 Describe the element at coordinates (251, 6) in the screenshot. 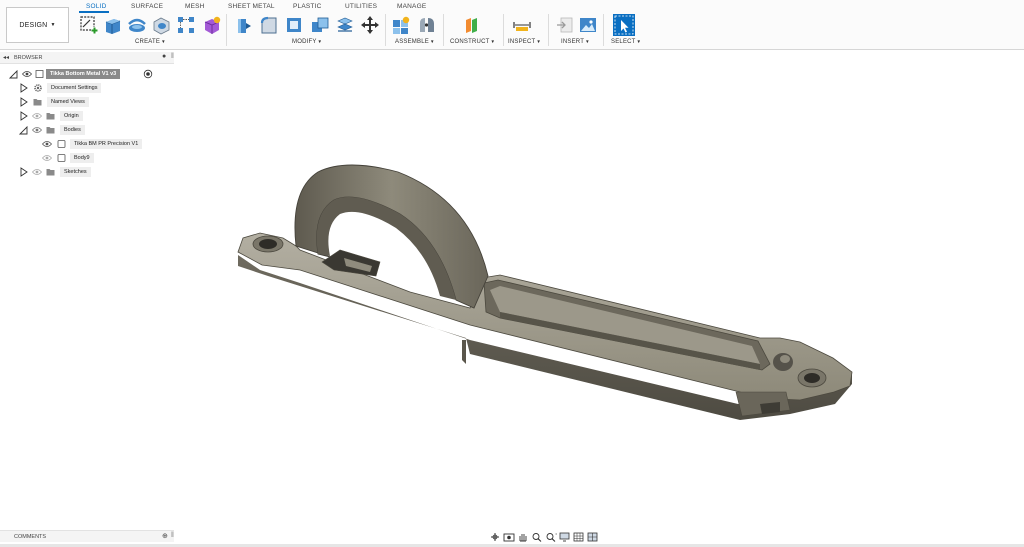

I see `tab-sheet-metal: SHEET METAL` at that location.